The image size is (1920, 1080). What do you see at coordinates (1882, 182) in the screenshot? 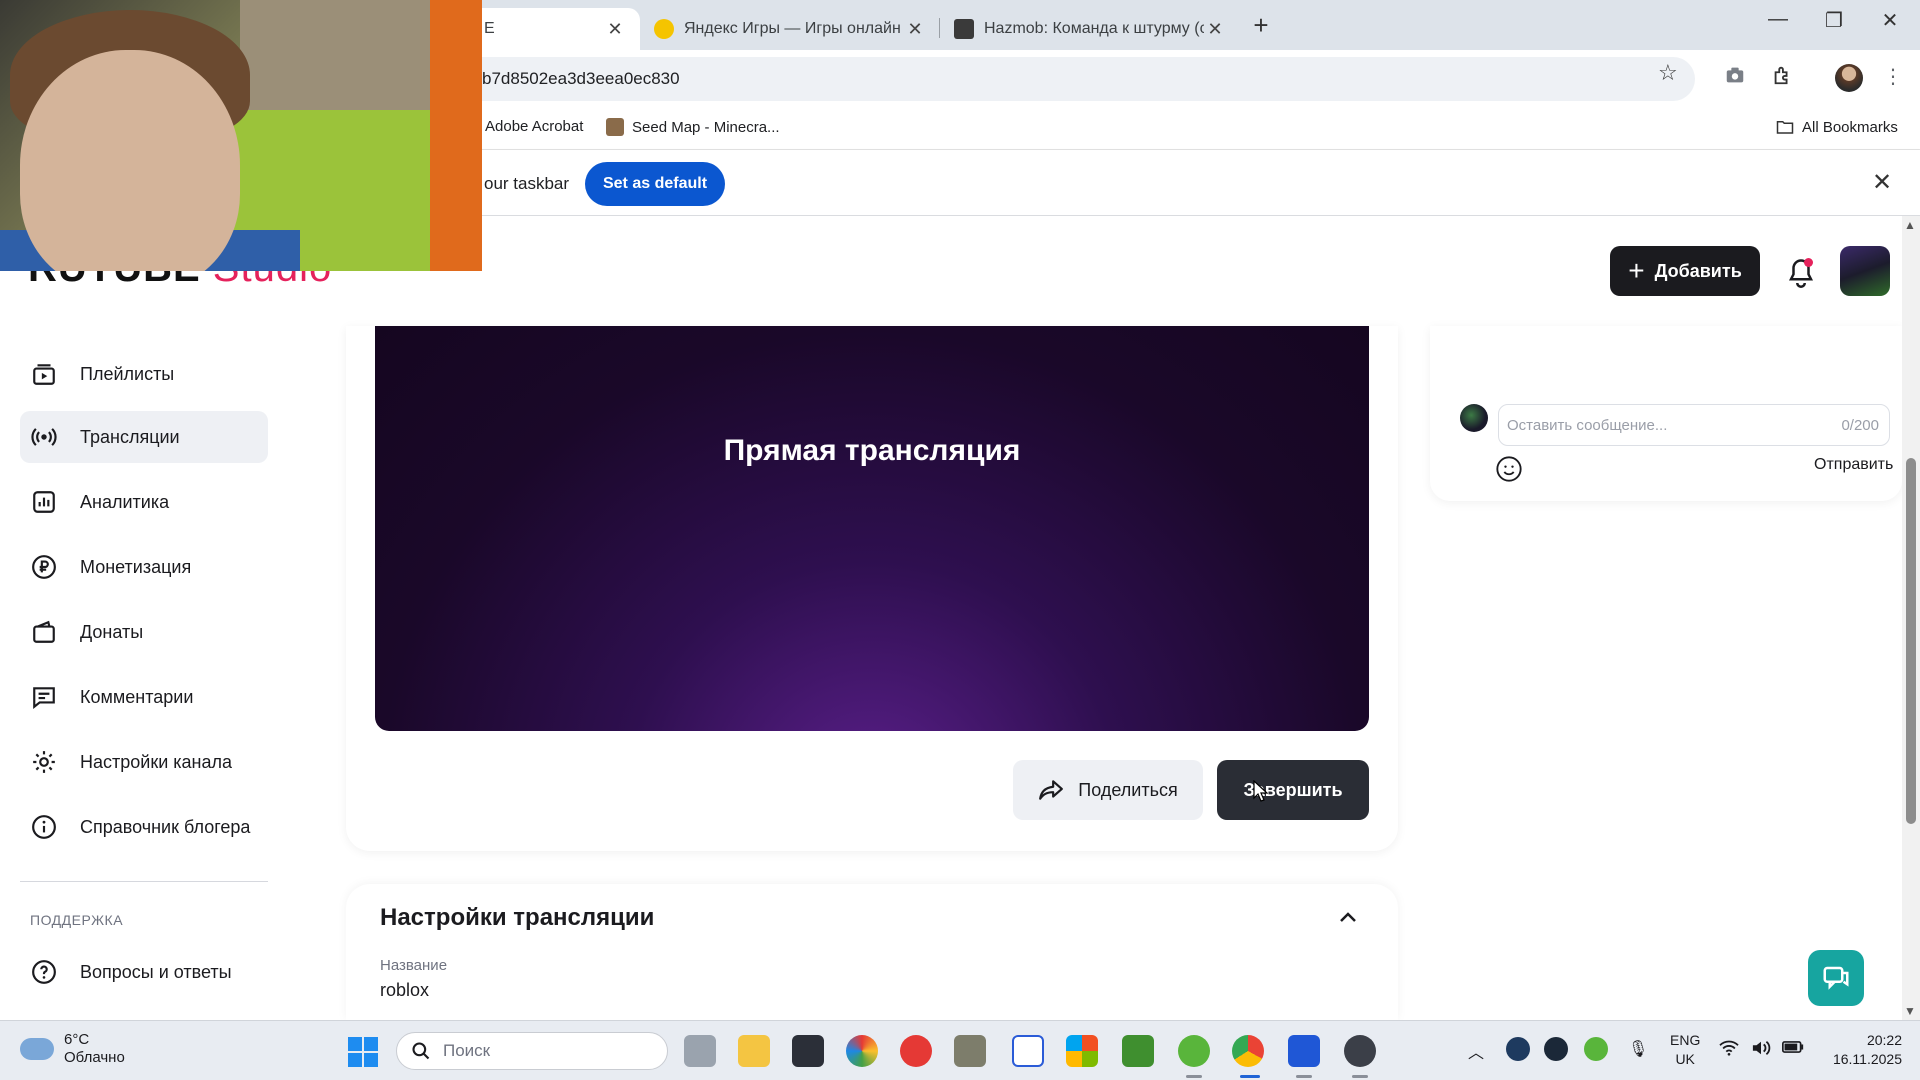
I see `infobar-close-icon: ✕` at bounding box center [1882, 182].